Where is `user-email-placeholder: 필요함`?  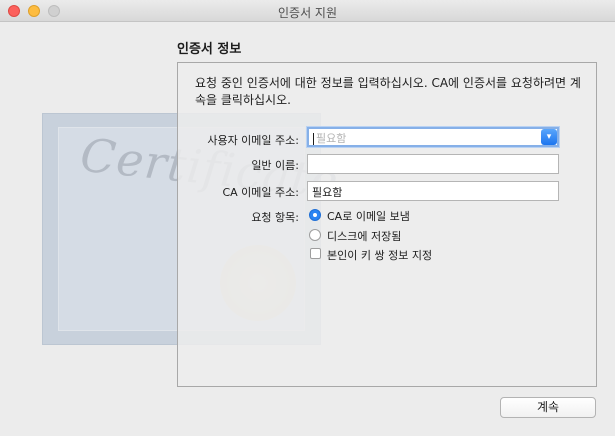 user-email-placeholder: 필요함 is located at coordinates (331, 138).